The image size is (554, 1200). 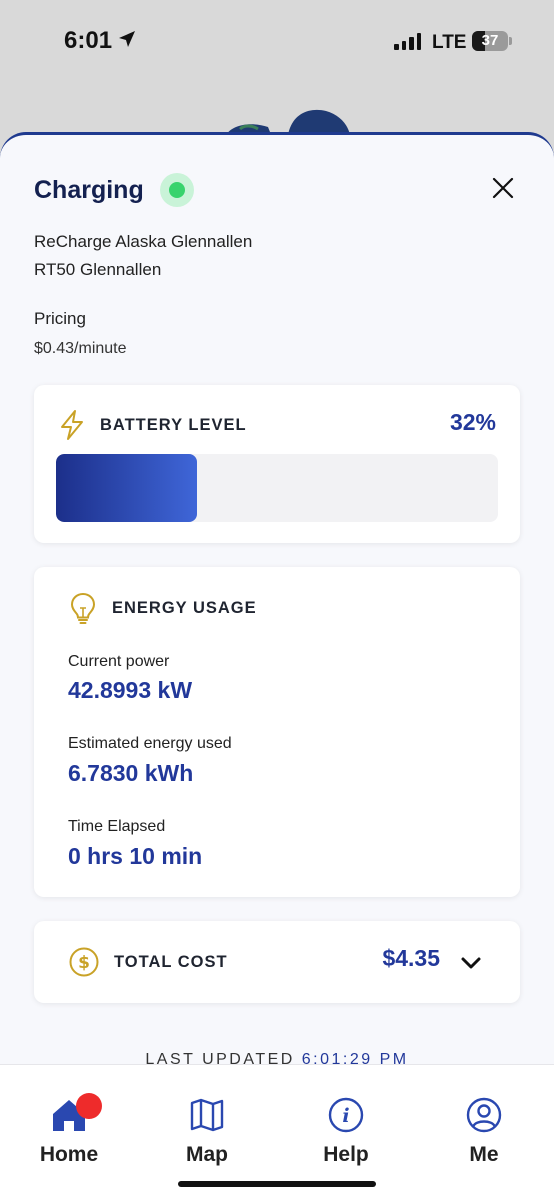 I want to click on current-power-value: 42.8993 kW, so click(x=130, y=690).